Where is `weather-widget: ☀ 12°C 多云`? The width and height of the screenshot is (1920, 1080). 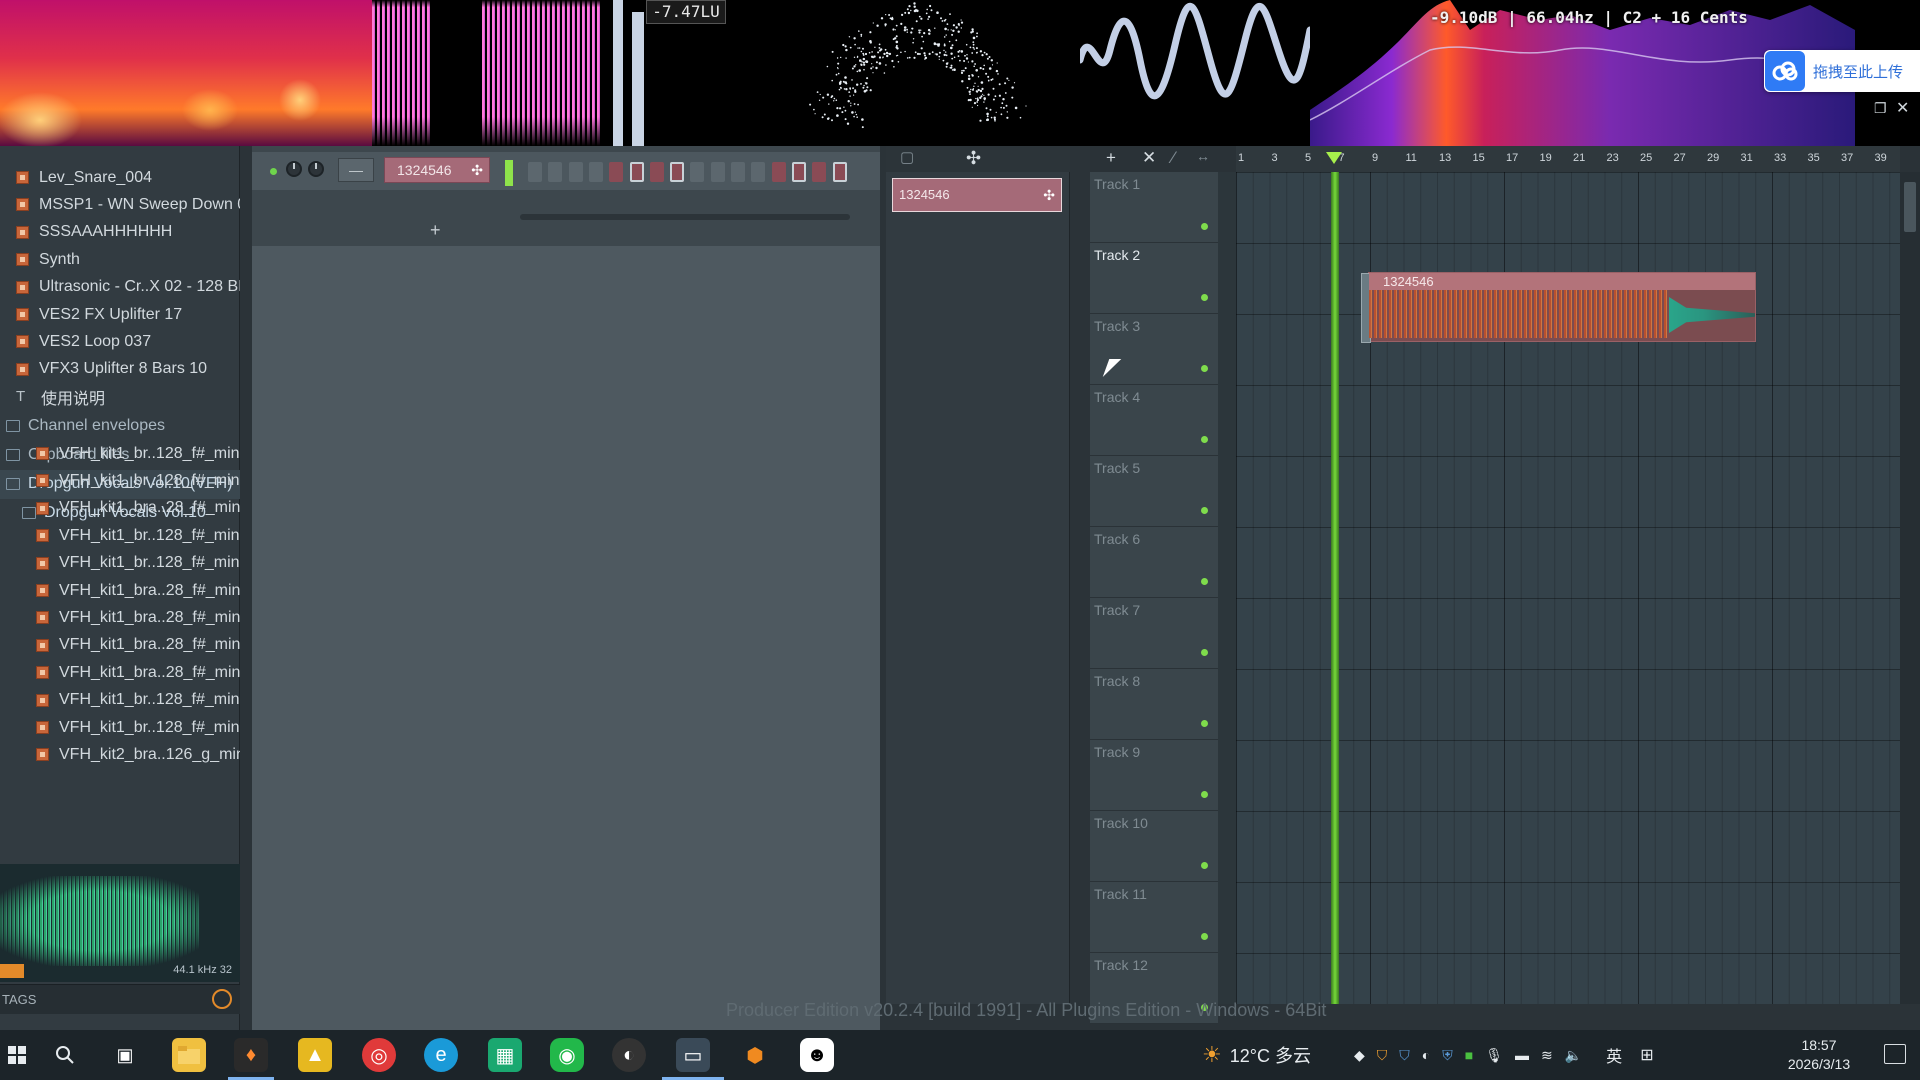 weather-widget: ☀ 12°C 多云 is located at coordinates (1256, 1055).